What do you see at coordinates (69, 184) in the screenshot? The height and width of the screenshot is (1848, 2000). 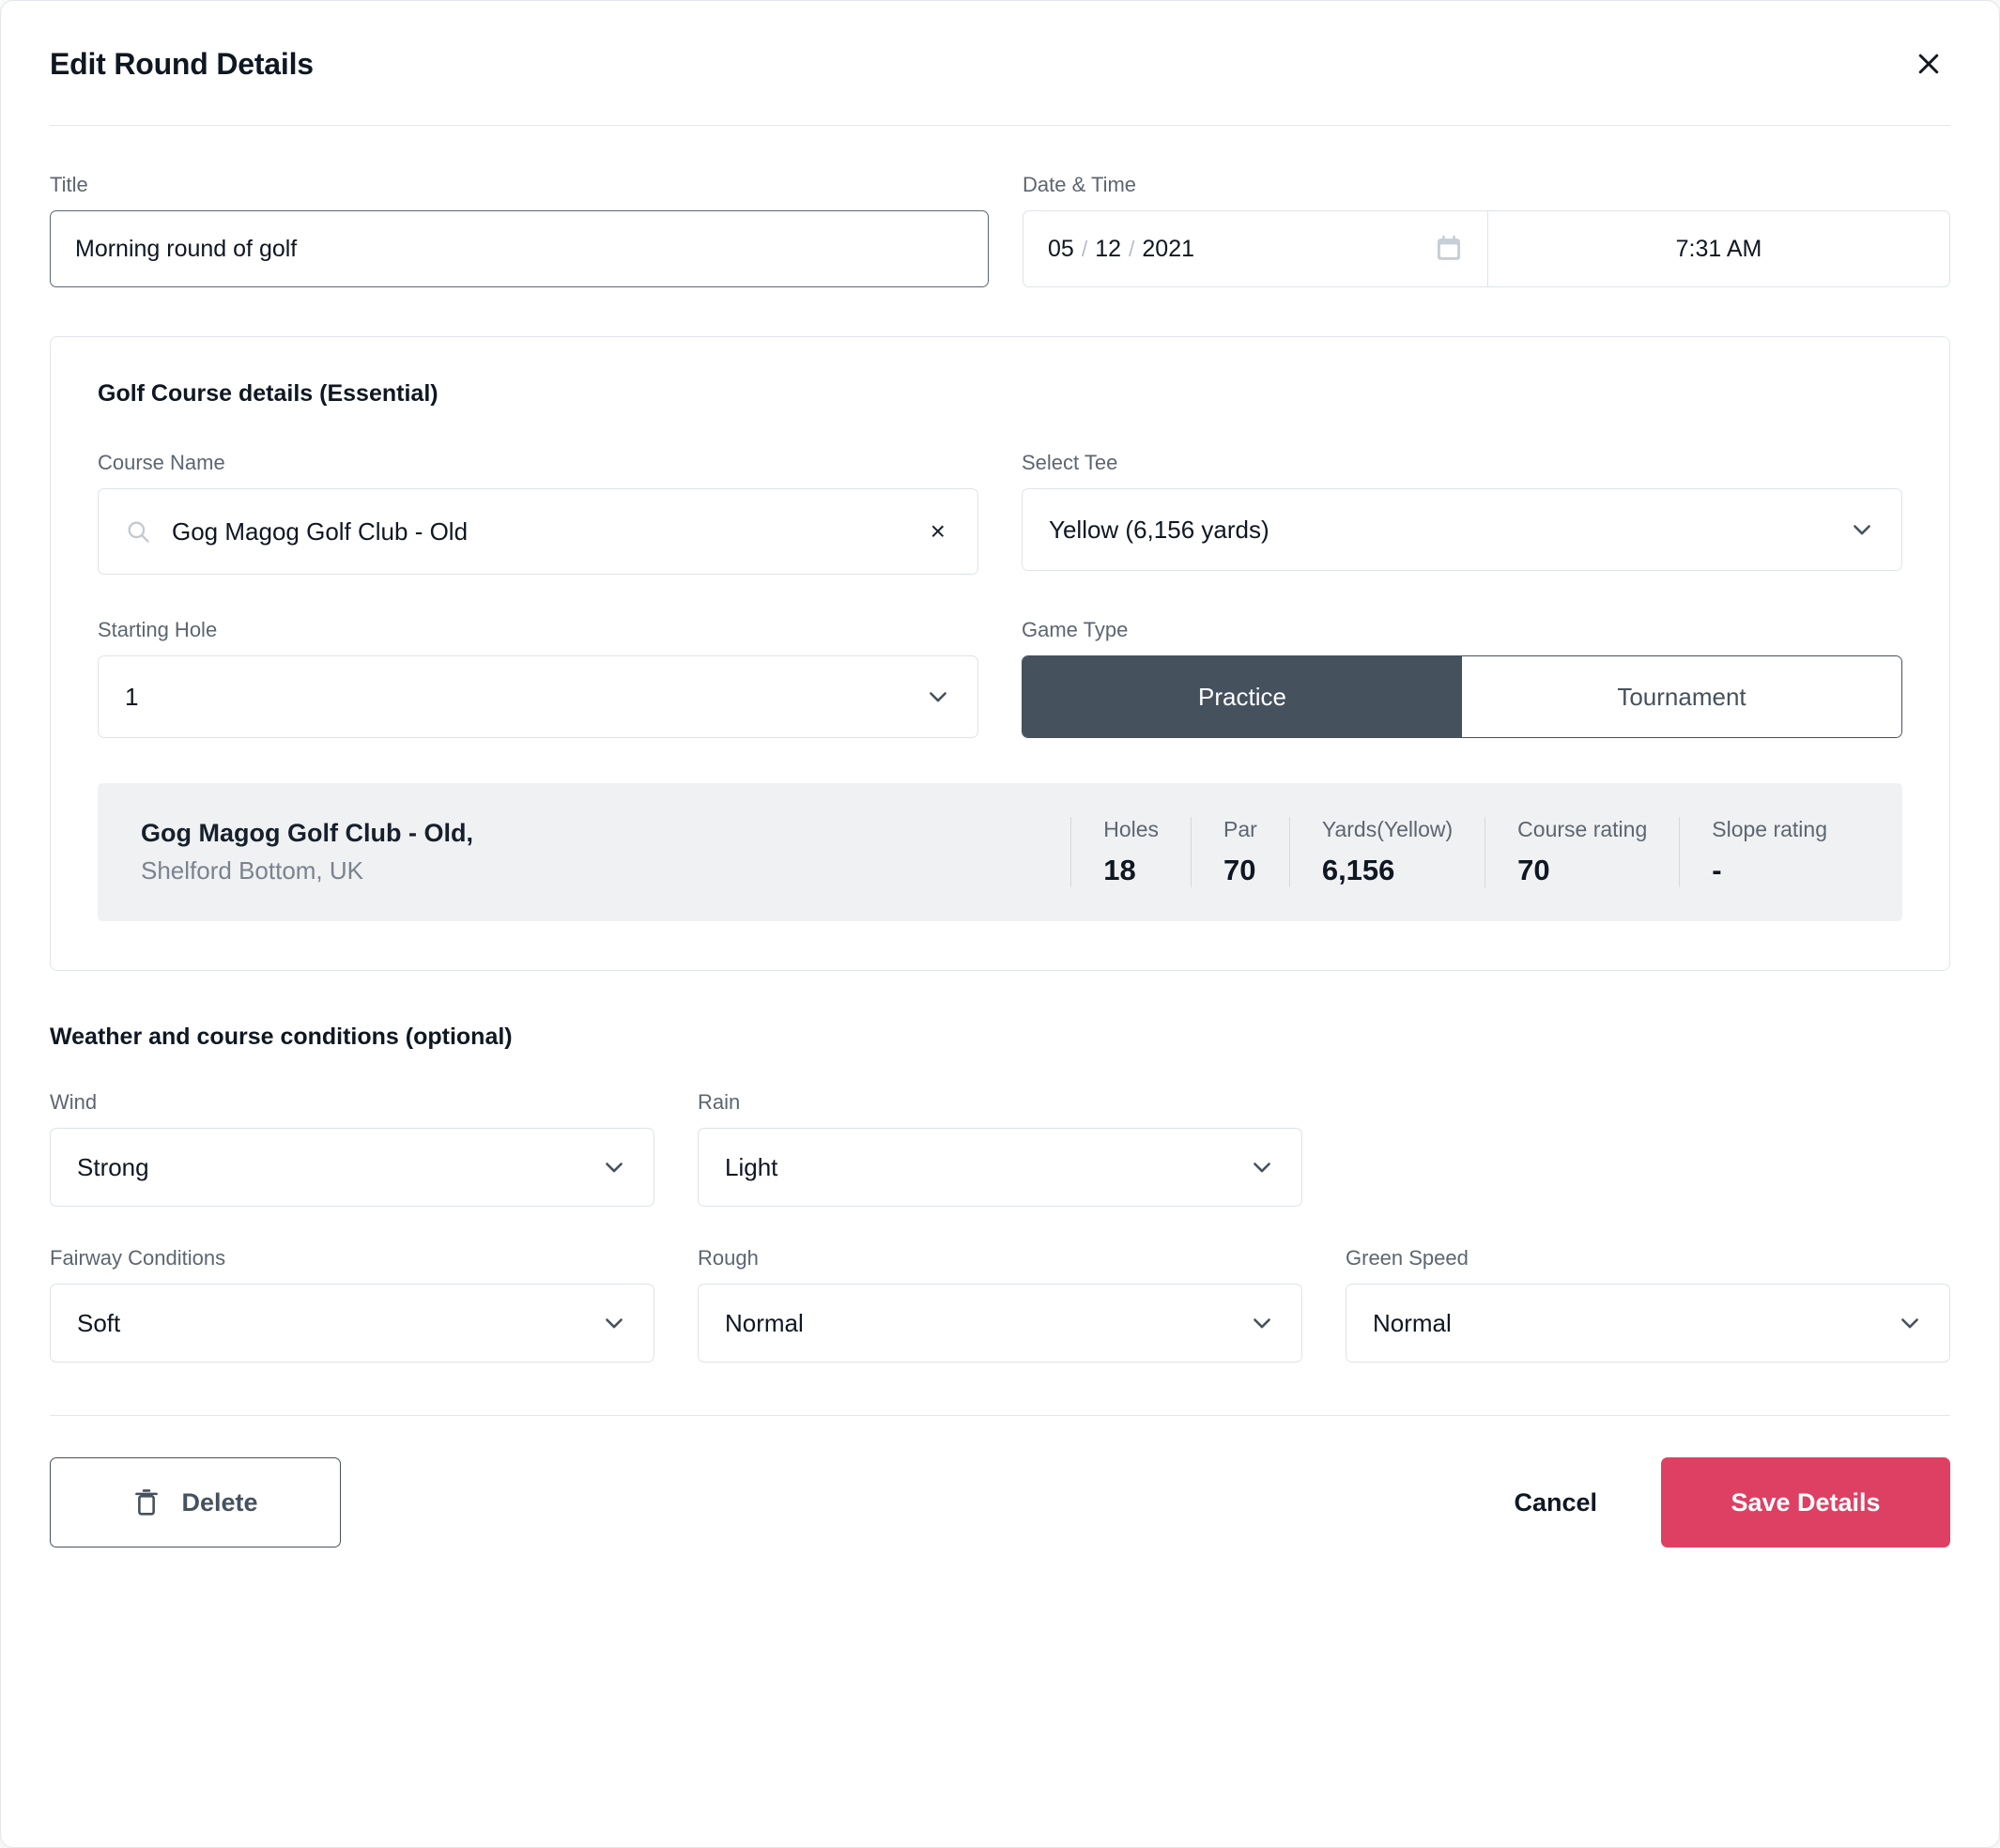 I see `title-label: Title` at bounding box center [69, 184].